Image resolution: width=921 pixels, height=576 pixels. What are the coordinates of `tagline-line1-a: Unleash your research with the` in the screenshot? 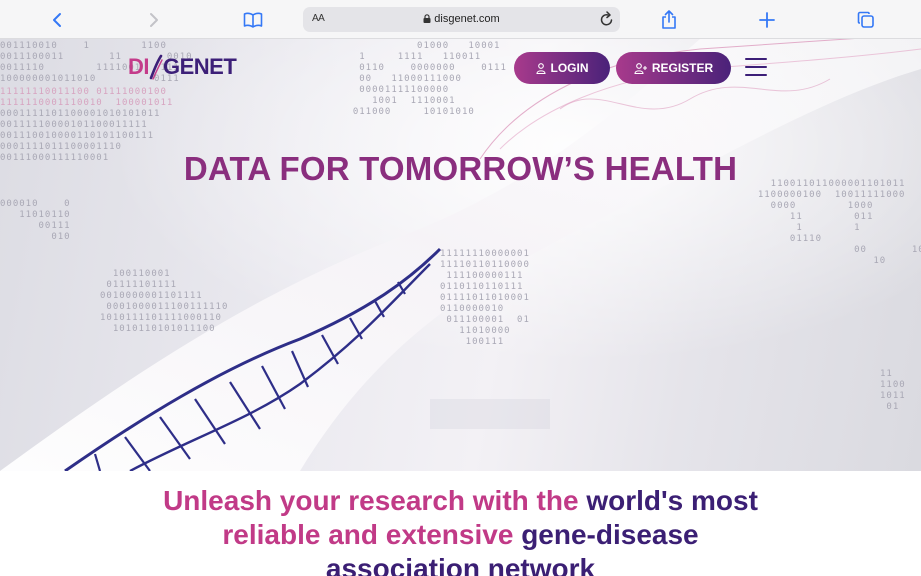 It's located at (375, 500).